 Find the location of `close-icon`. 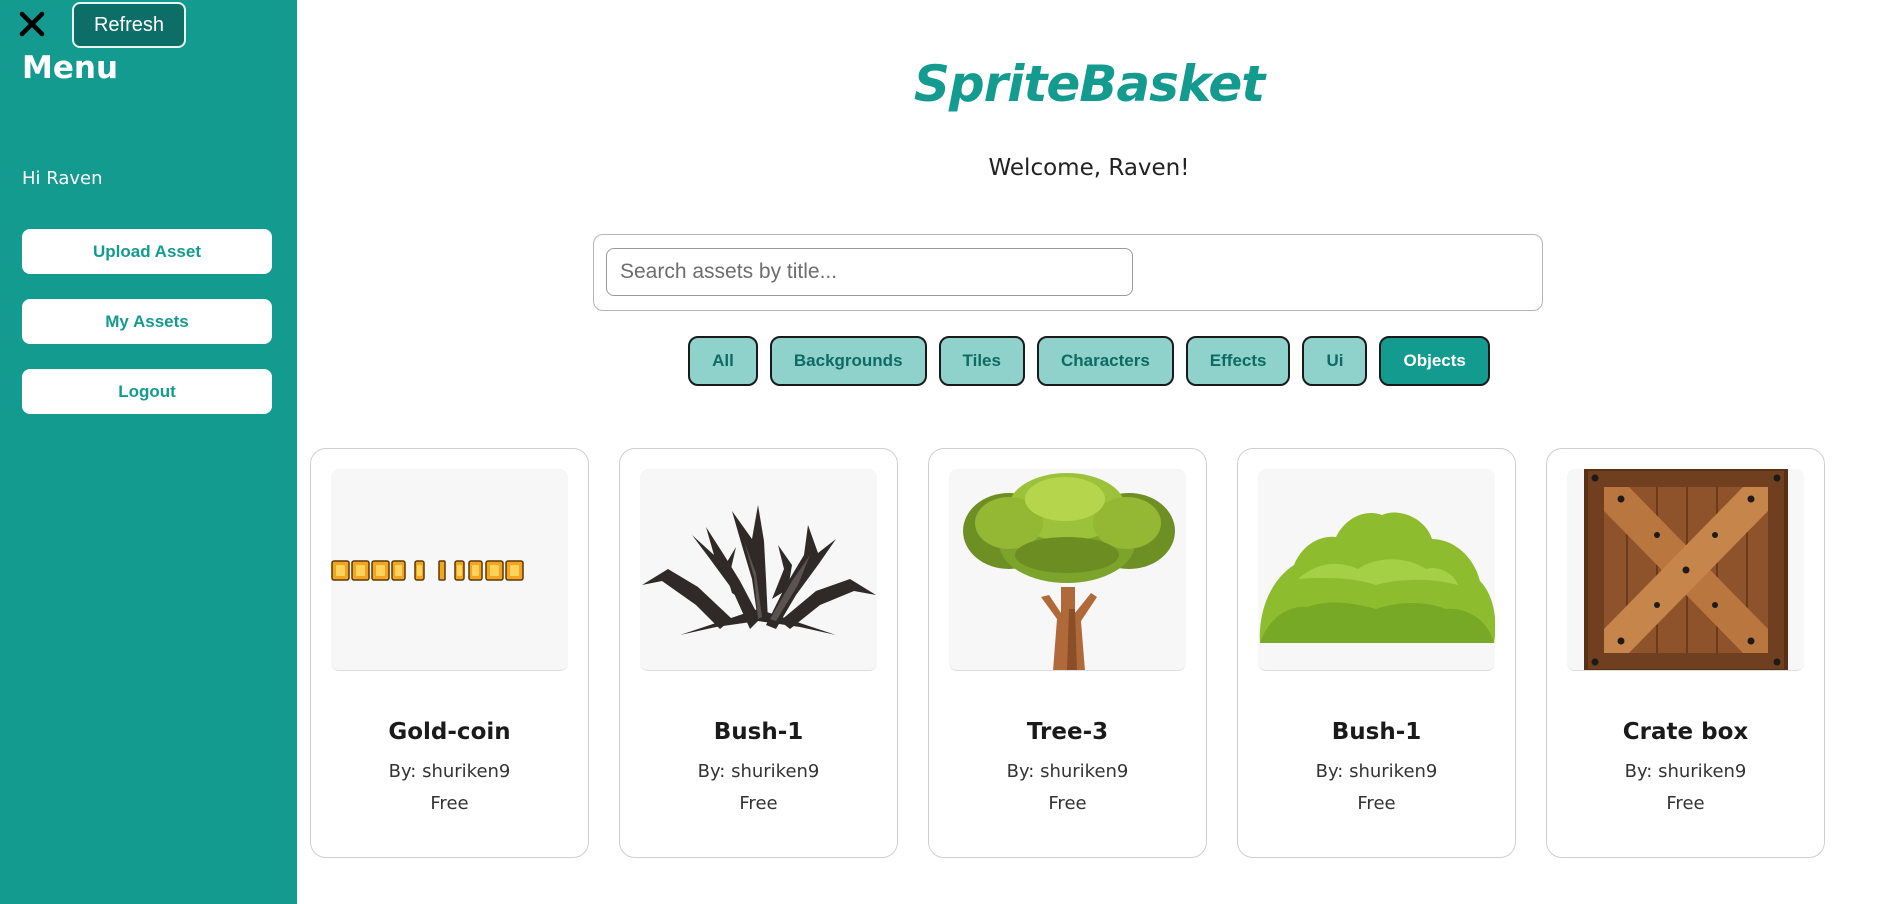

close-icon is located at coordinates (32, 24).